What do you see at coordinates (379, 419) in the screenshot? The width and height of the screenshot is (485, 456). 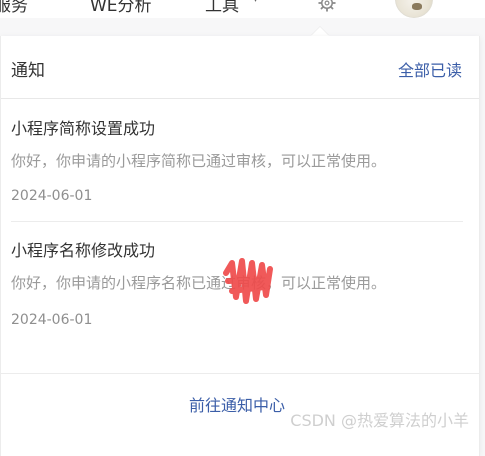 I see `watermark: CSDN @热爱算法的小羊` at bounding box center [379, 419].